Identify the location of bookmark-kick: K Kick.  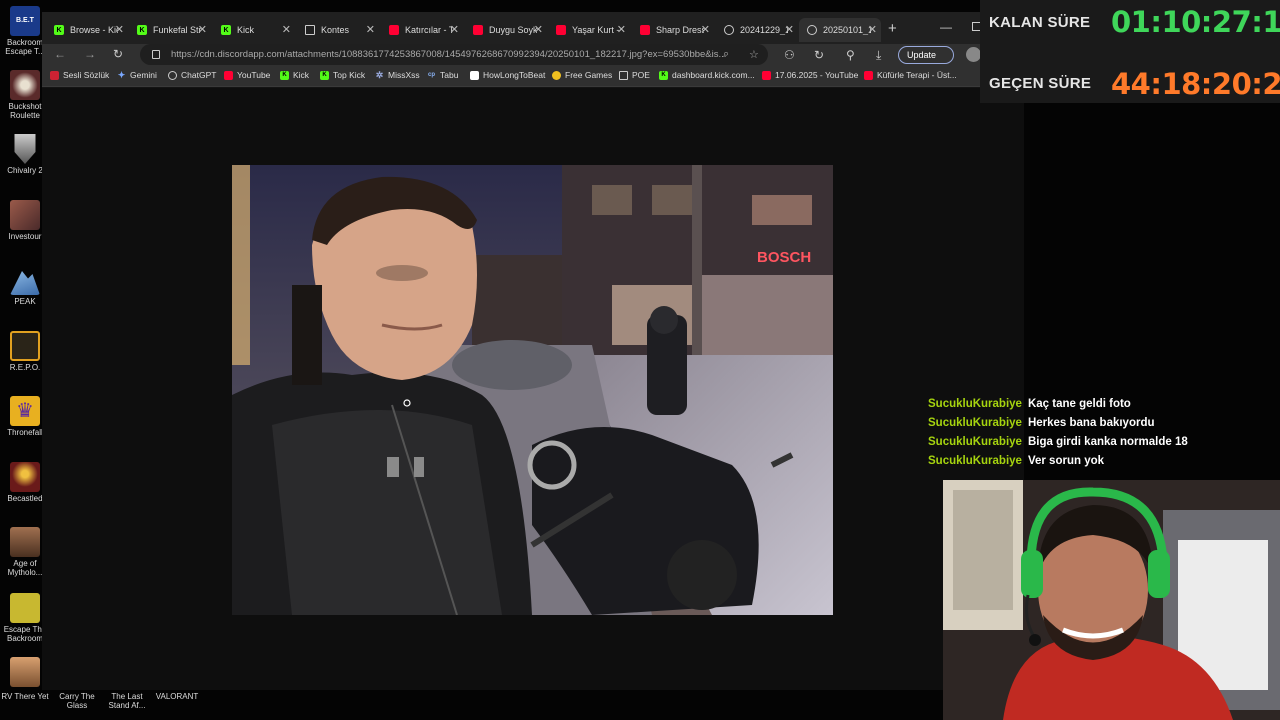
(294, 75).